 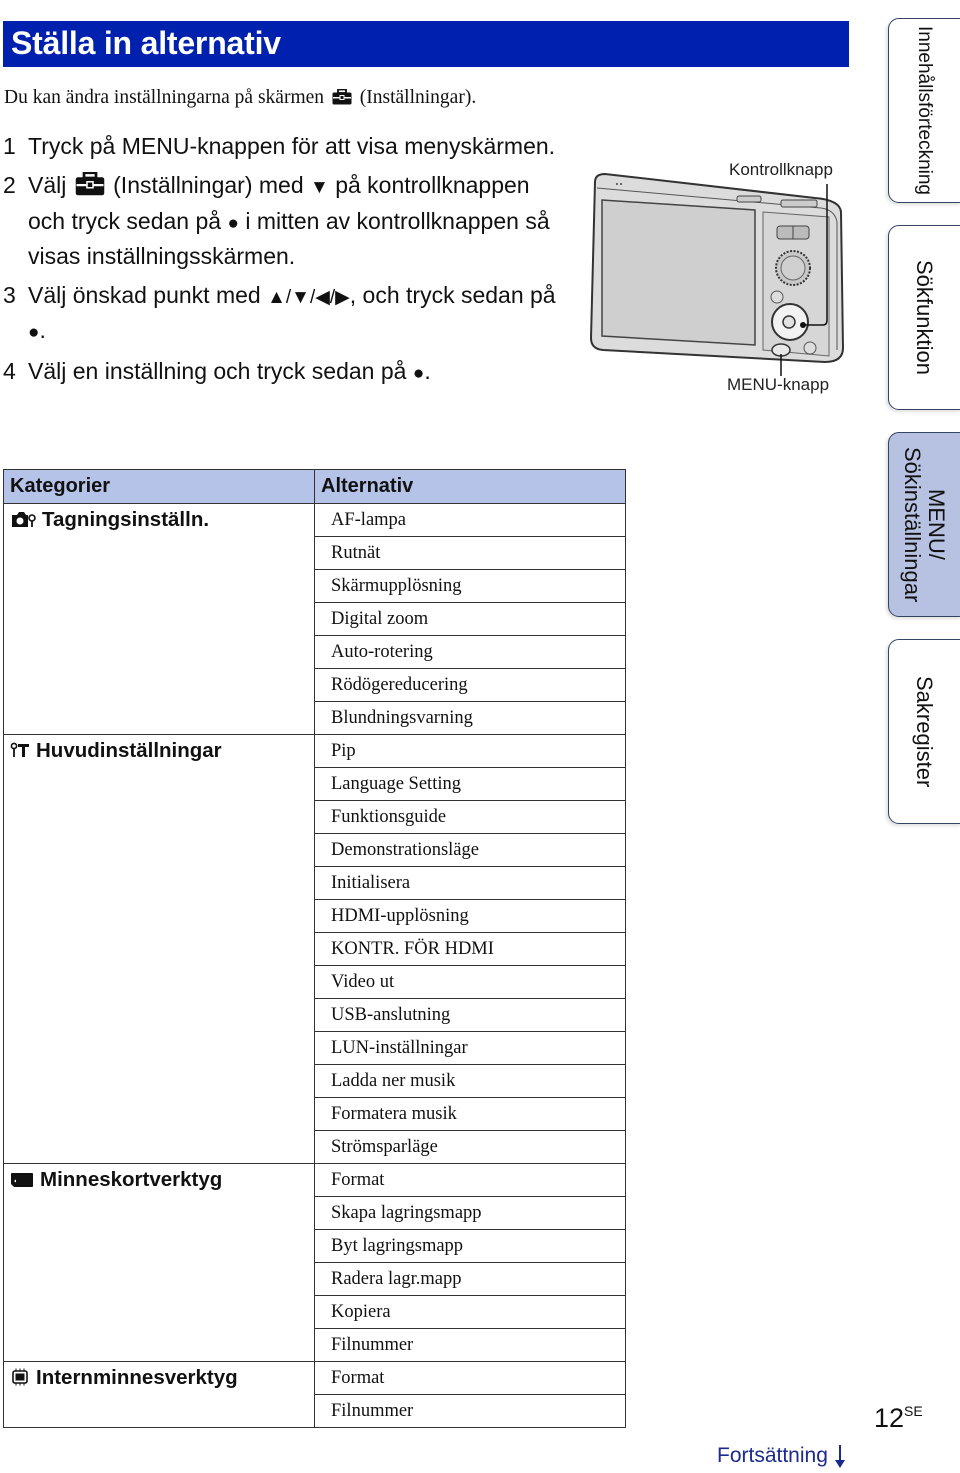 I want to click on step-number: 2, so click(x=9, y=185).